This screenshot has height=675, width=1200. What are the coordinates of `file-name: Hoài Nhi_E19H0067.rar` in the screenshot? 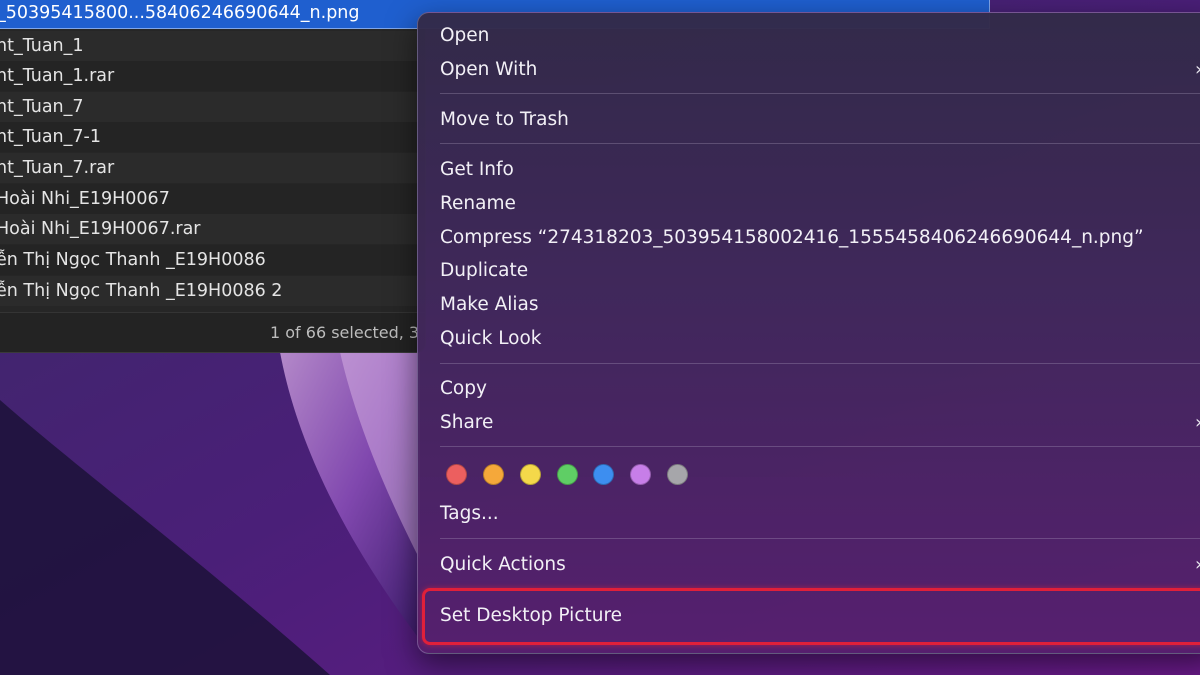 It's located at (100, 229).